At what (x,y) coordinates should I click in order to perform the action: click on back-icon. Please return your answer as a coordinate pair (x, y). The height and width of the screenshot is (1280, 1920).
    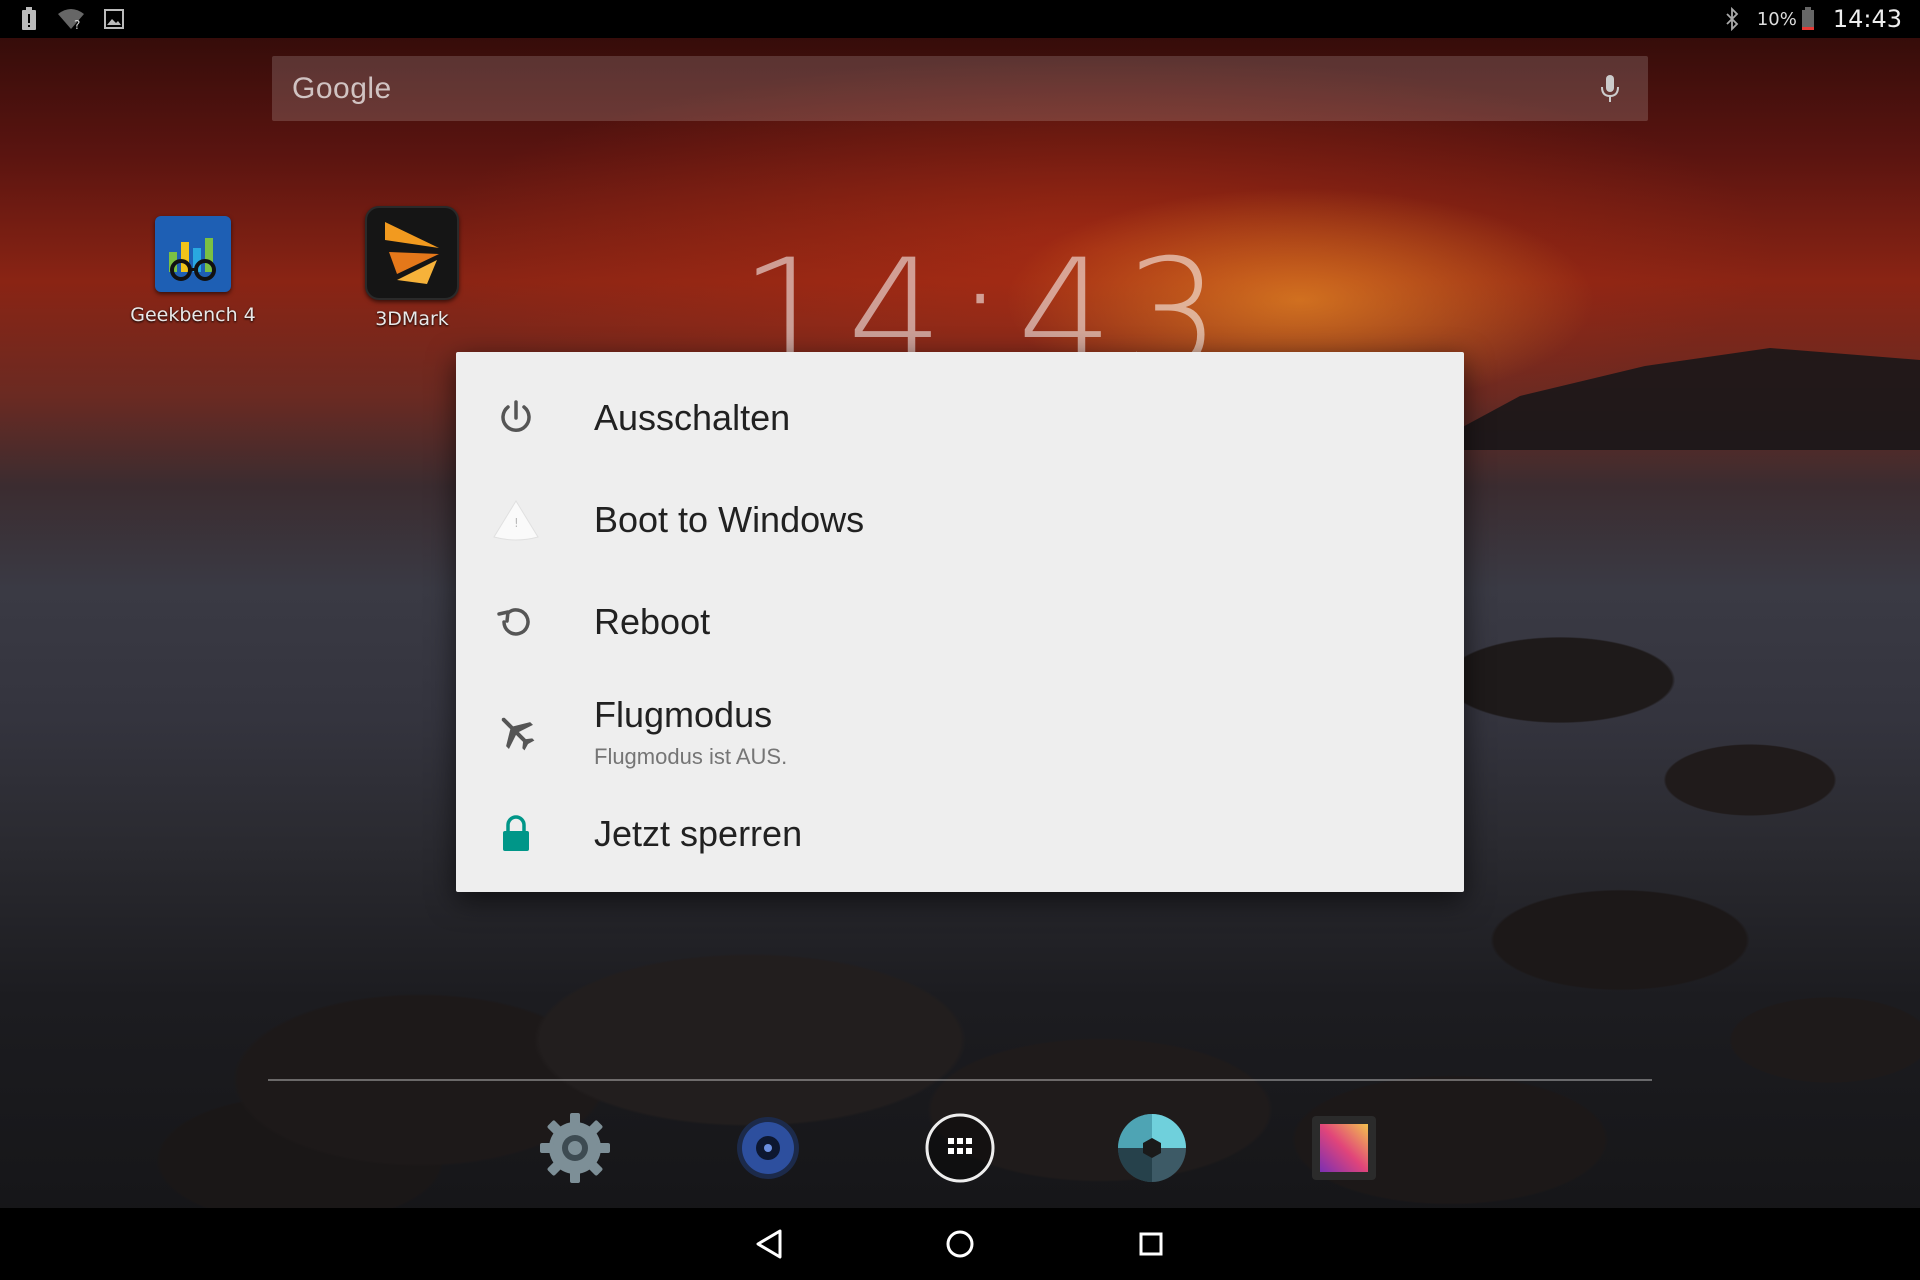
    Looking at the image, I should click on (769, 1244).